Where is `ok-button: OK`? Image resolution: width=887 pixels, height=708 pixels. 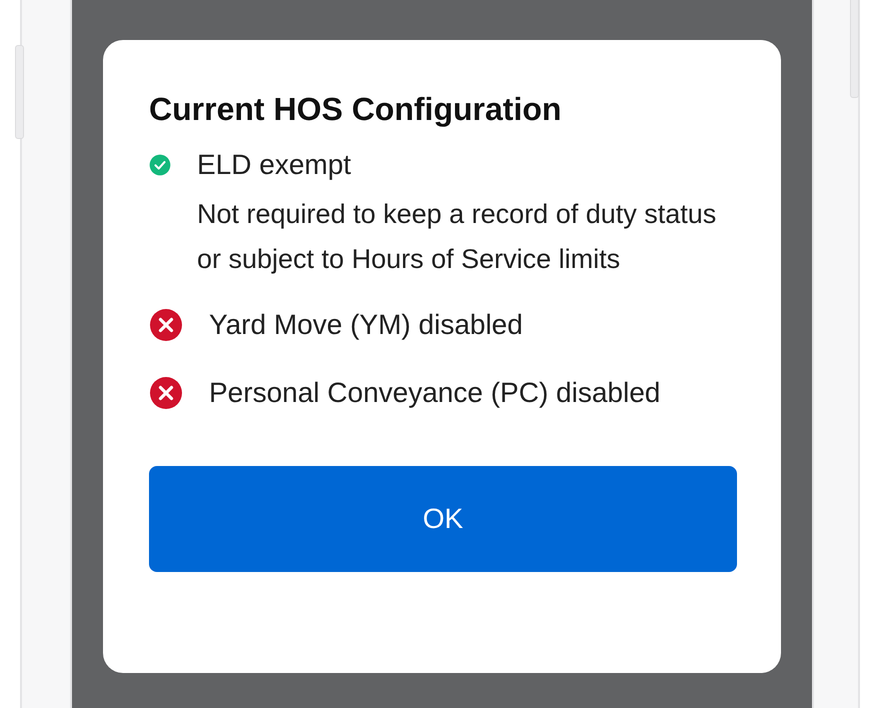 ok-button: OK is located at coordinates (443, 519).